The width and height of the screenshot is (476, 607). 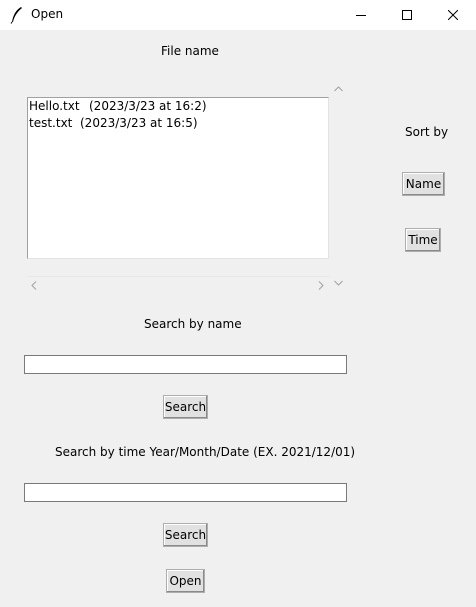 I want to click on search-name-button: Search, so click(x=185, y=407).